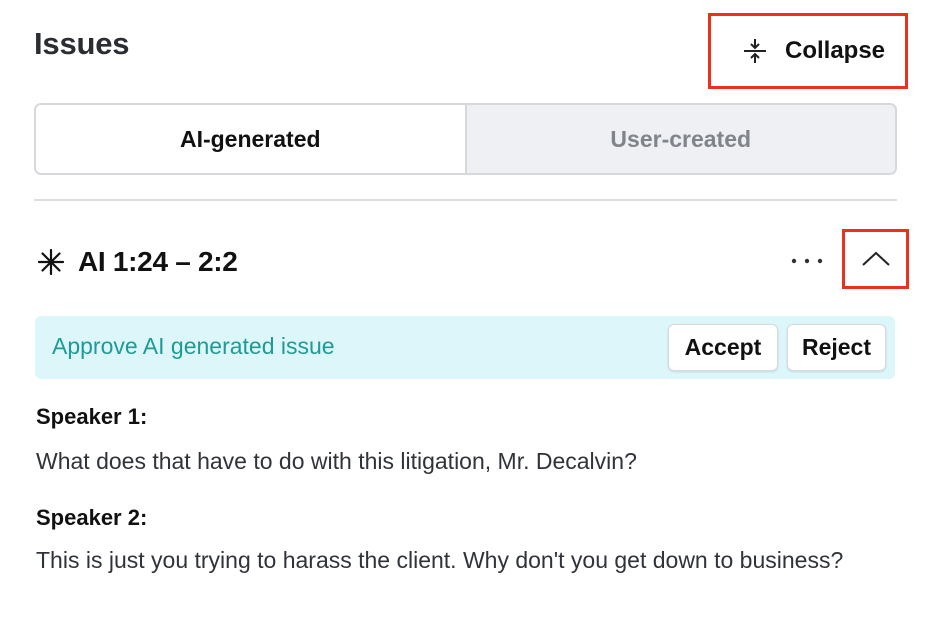 Image resolution: width=940 pixels, height=625 pixels. I want to click on collapse-button: Collapse, so click(808, 51).